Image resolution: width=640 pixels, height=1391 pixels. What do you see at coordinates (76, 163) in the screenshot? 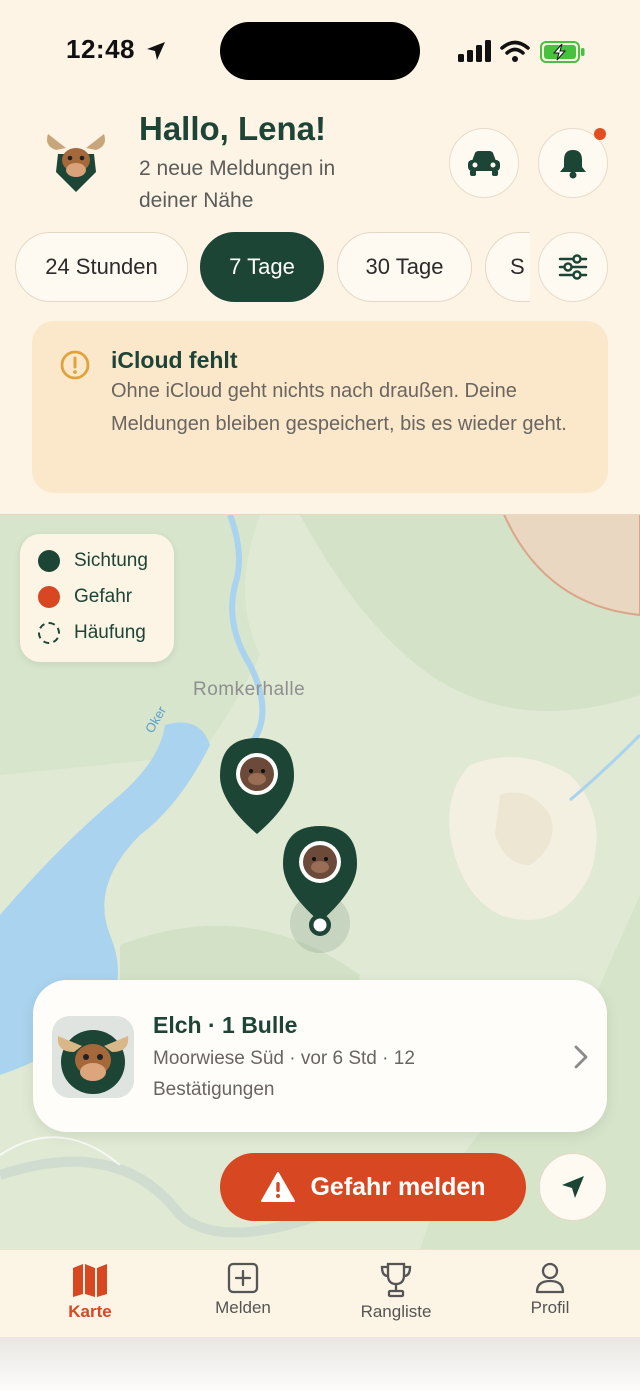
I see `moose-logo` at bounding box center [76, 163].